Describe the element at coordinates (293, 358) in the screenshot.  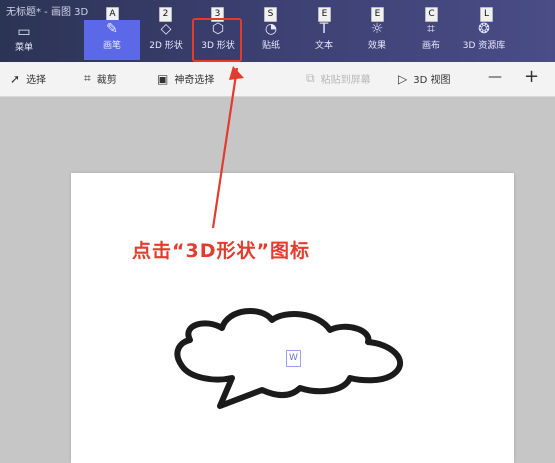
I see `word-badge: W` at that location.